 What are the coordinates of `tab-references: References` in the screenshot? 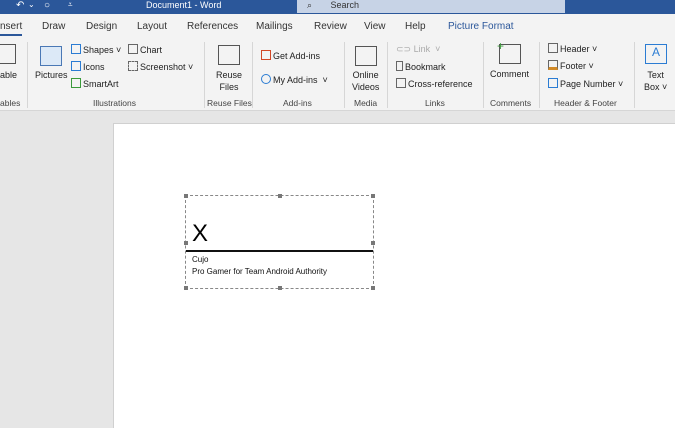 It's located at (212, 26).